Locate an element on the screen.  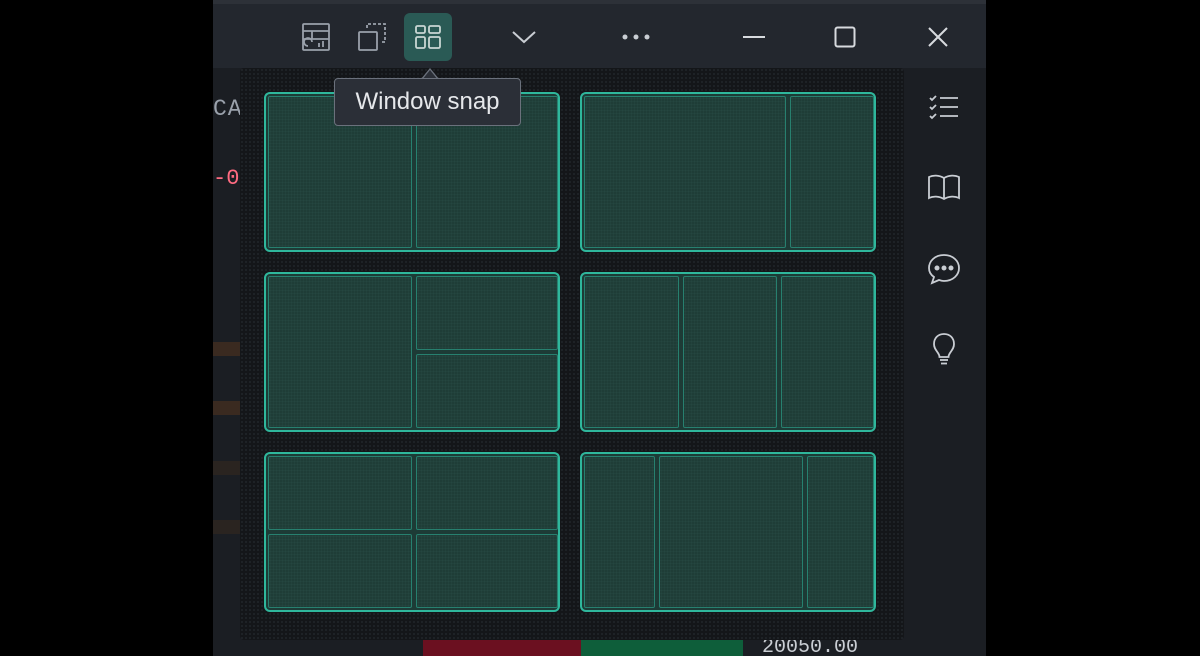
maximize-button is located at coordinates (845, 37).